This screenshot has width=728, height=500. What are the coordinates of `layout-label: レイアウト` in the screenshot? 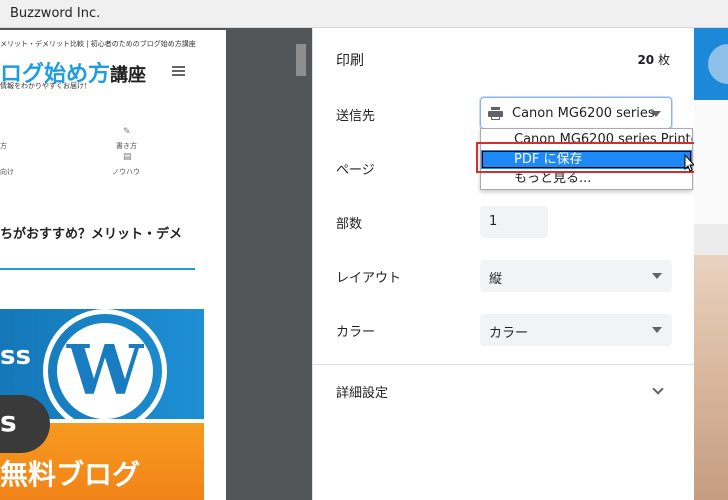 It's located at (369, 278).